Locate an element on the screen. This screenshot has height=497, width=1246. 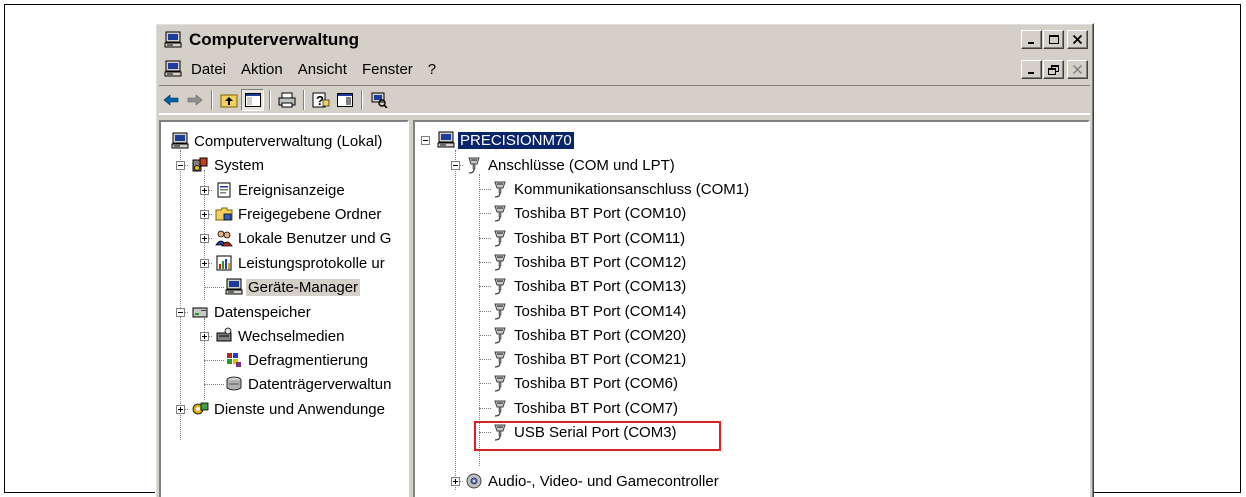
performance-logs-icon is located at coordinates (224, 263).